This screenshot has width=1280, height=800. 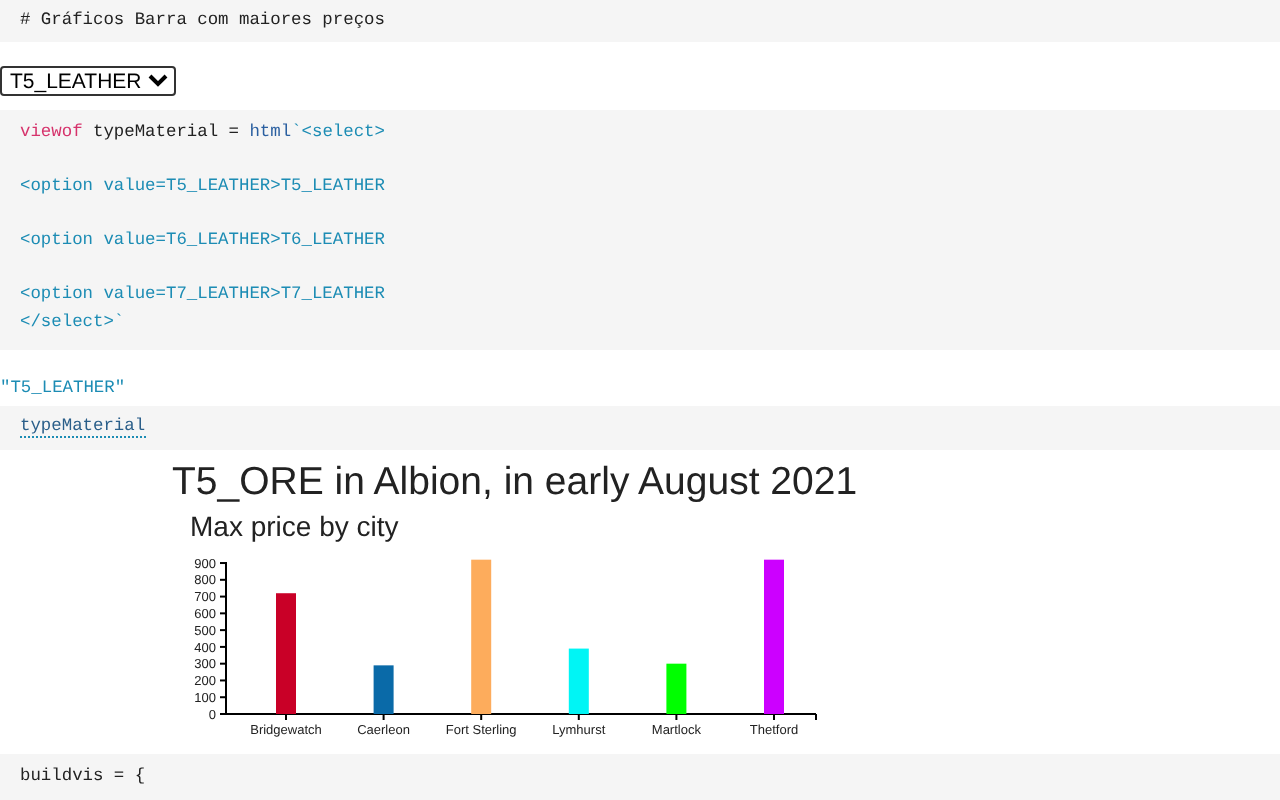 I want to click on chart-title: T5_ORE in Albion, in early August 2021, so click(x=516, y=481).